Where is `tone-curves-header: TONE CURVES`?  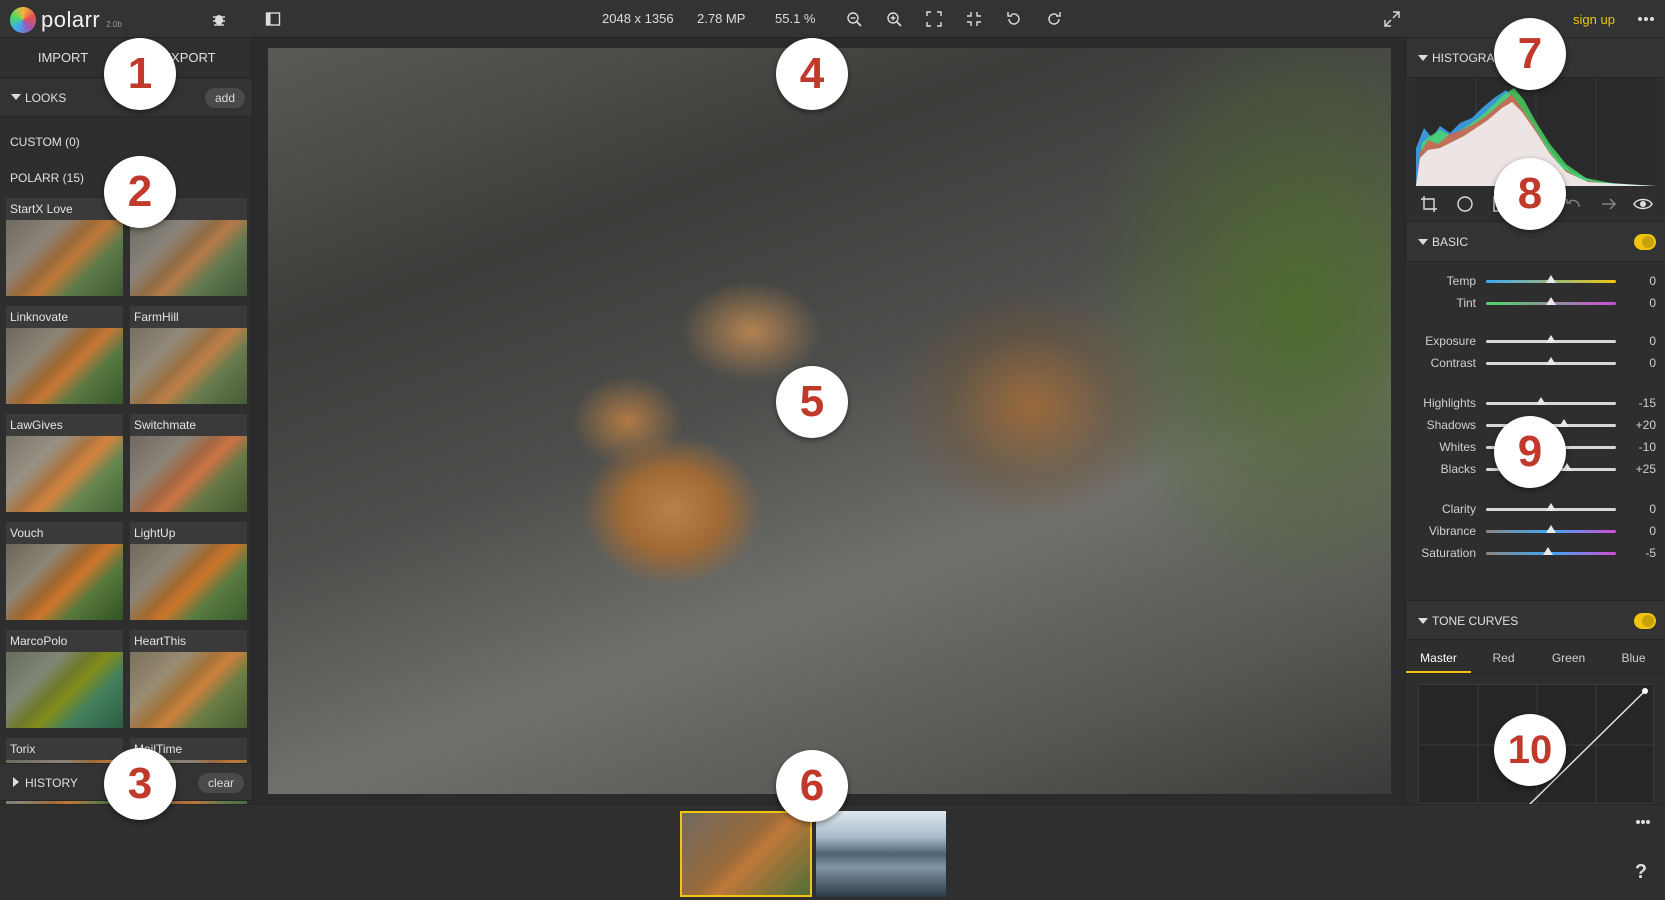 tone-curves-header: TONE CURVES is located at coordinates (1535, 620).